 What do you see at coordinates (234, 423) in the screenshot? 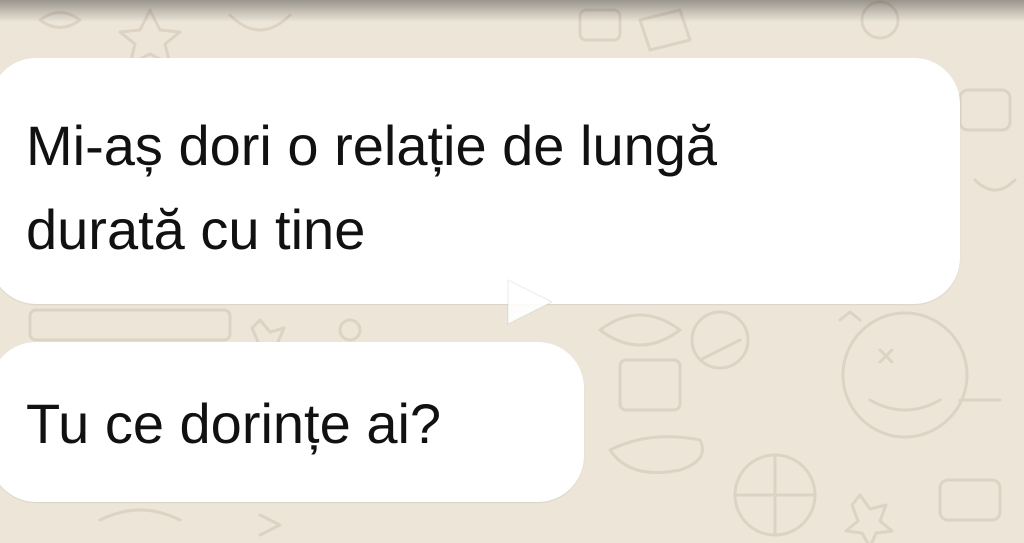
I see `message-text: Tu ce dorințe ai?` at bounding box center [234, 423].